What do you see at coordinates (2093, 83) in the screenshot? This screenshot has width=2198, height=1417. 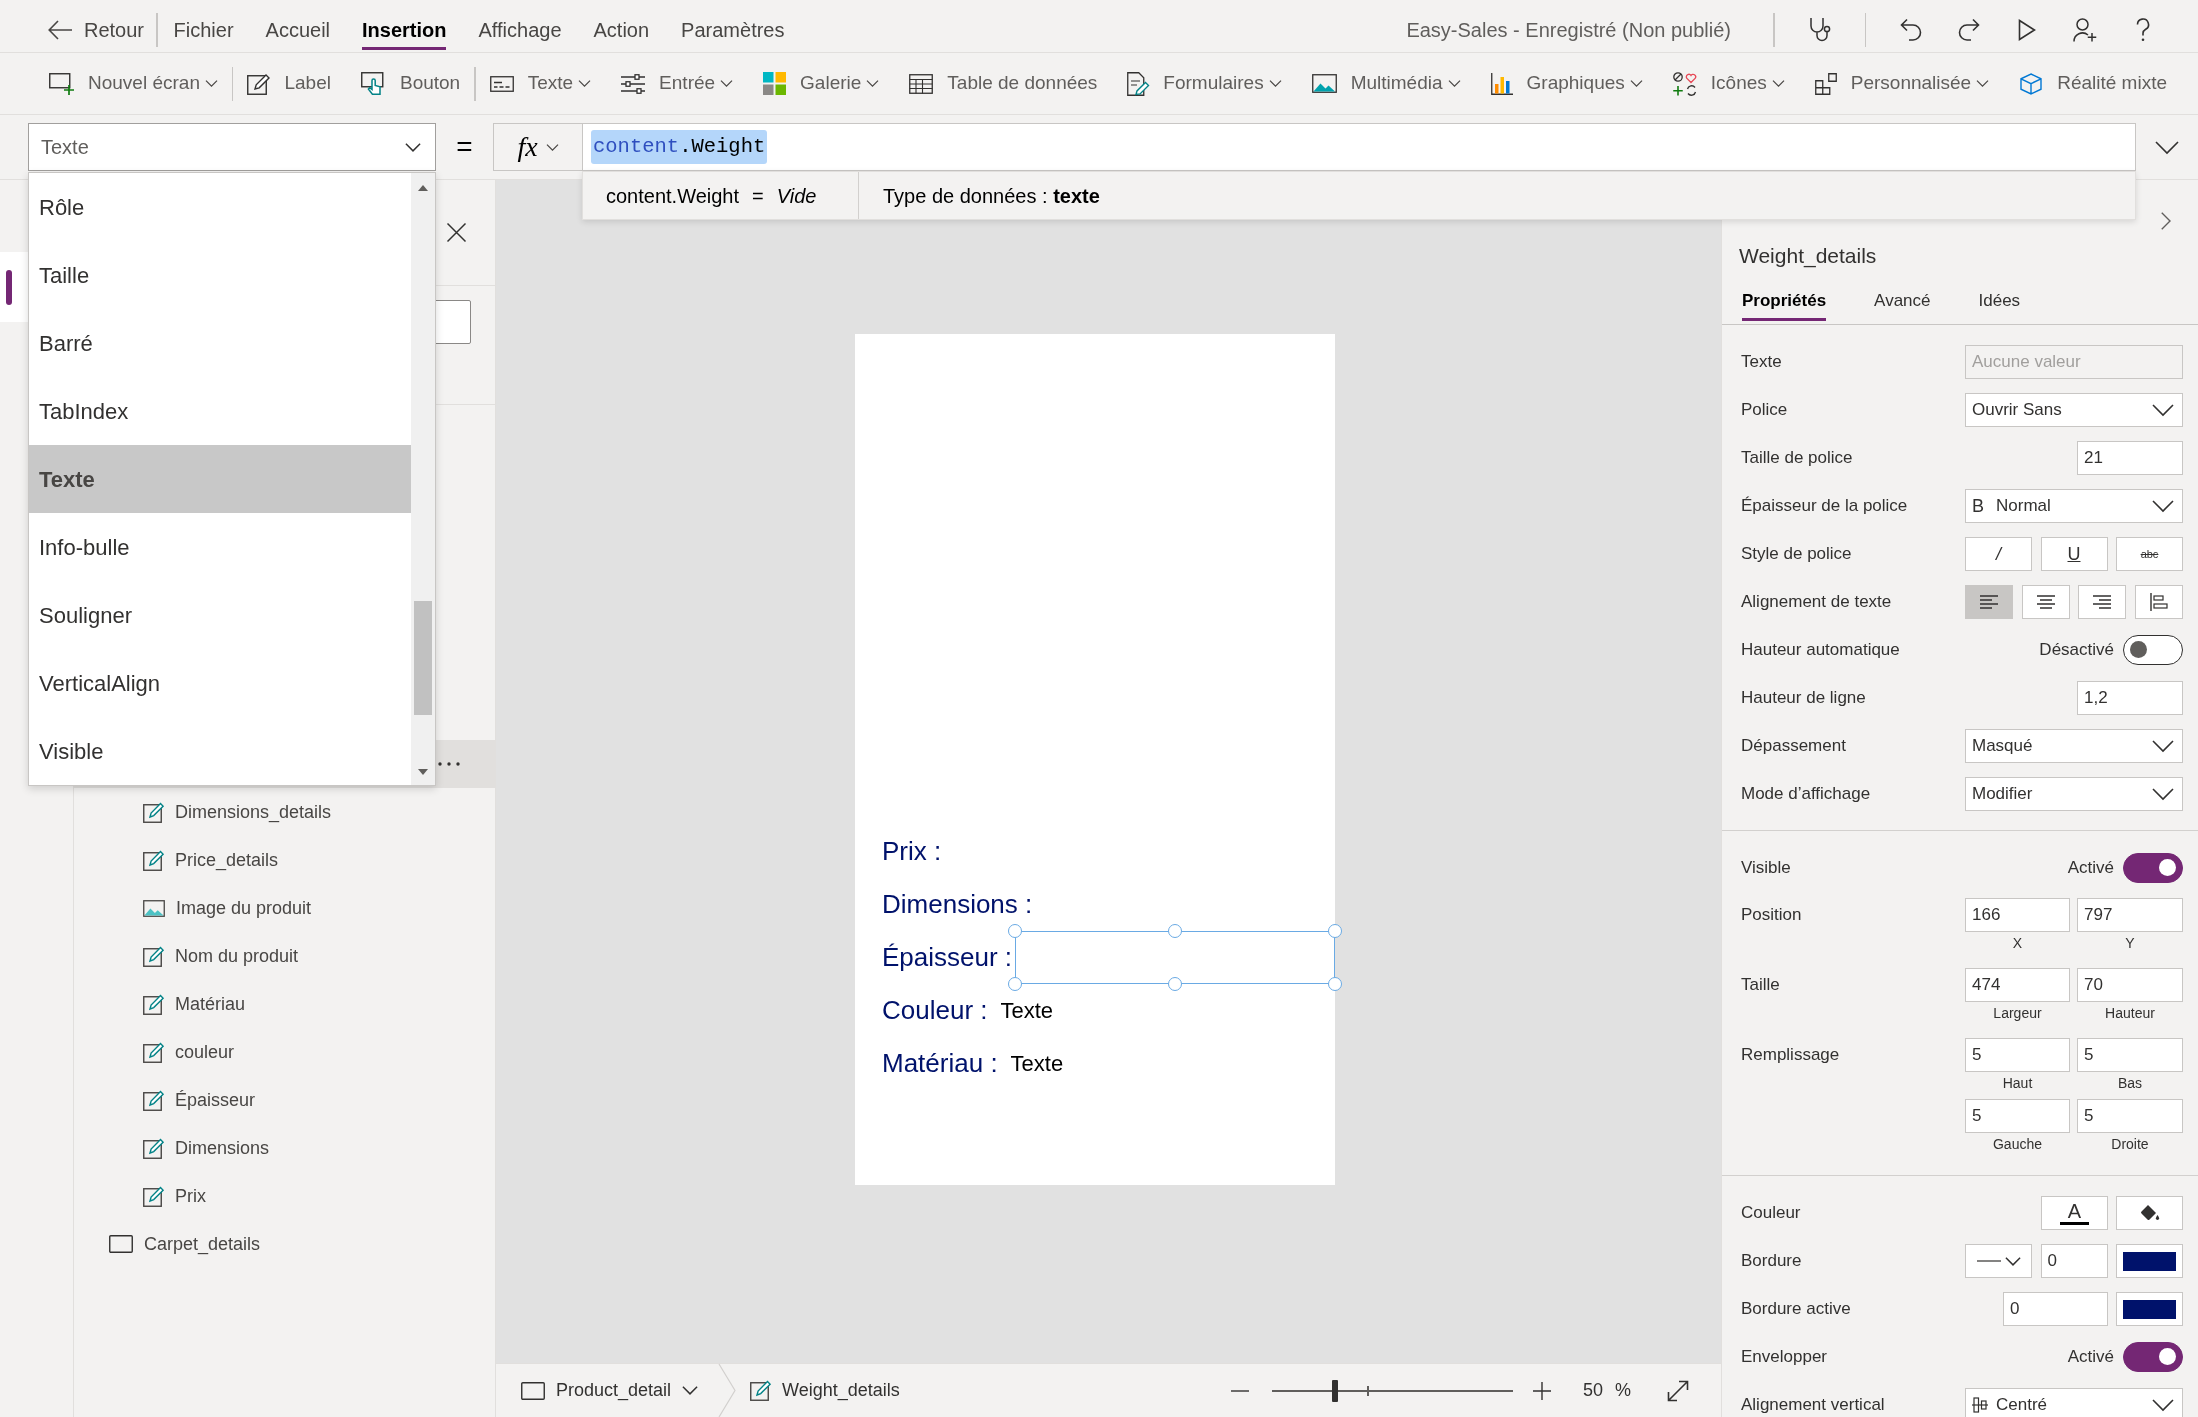 I see `ribbon-button: Réalité mixte` at bounding box center [2093, 83].